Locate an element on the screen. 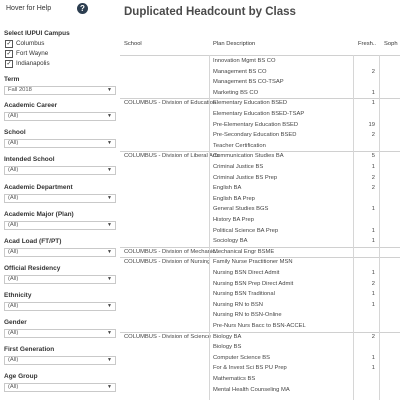 The width and height of the screenshot is (400, 400). plan-cell: General Studies BGS is located at coordinates (241, 209).